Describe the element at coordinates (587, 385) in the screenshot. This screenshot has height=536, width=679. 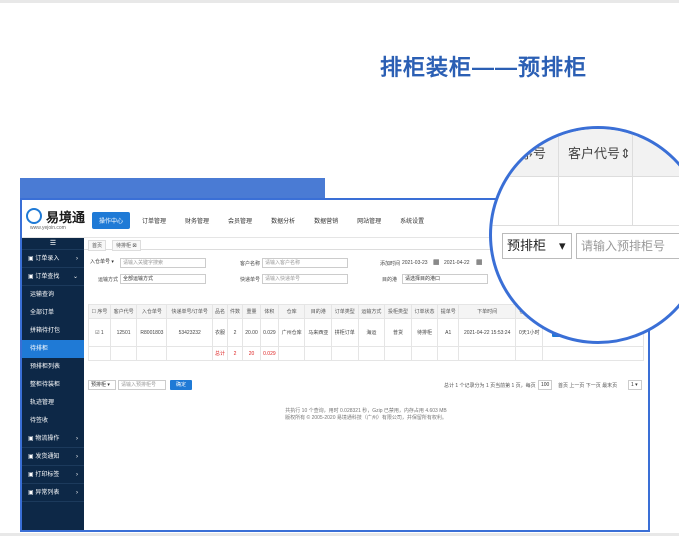
I see `pager-nav: 首页 上一页 下一页 最末页` at that location.